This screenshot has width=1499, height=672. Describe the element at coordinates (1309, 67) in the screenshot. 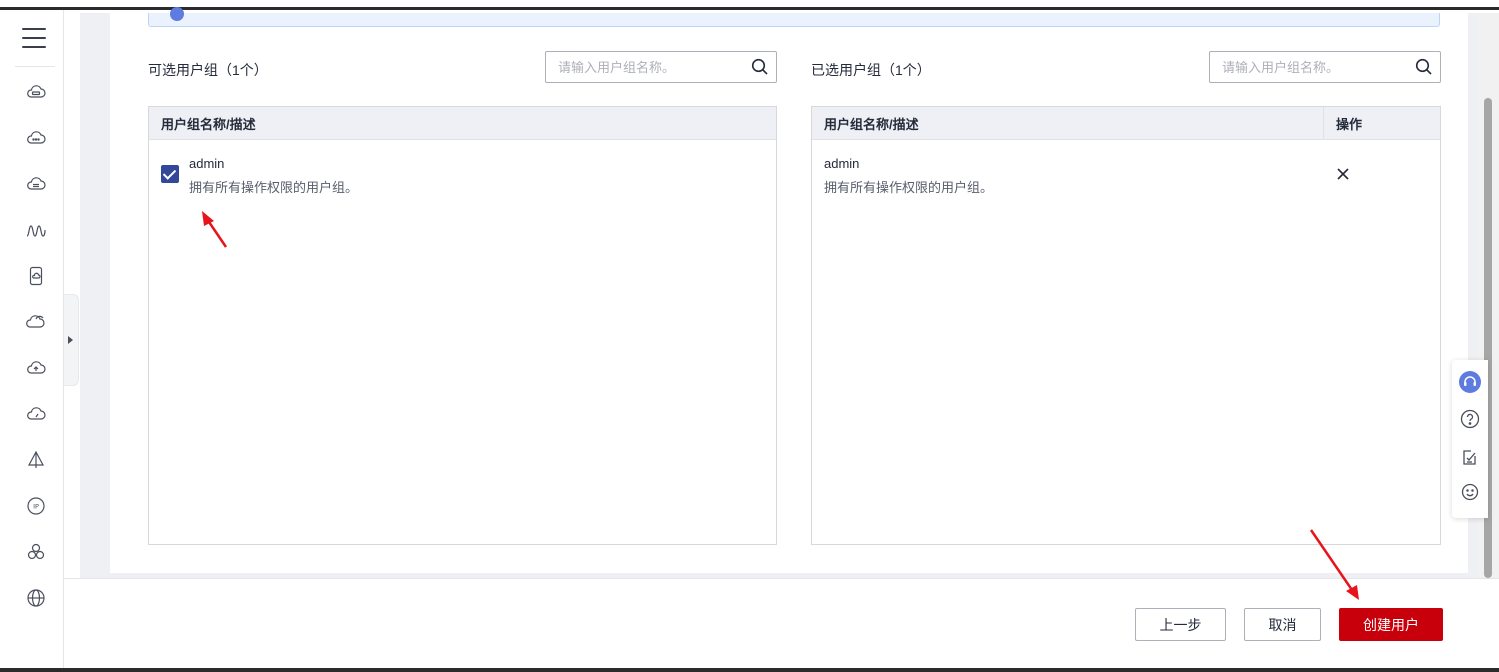

I see `selected-search-input` at that location.